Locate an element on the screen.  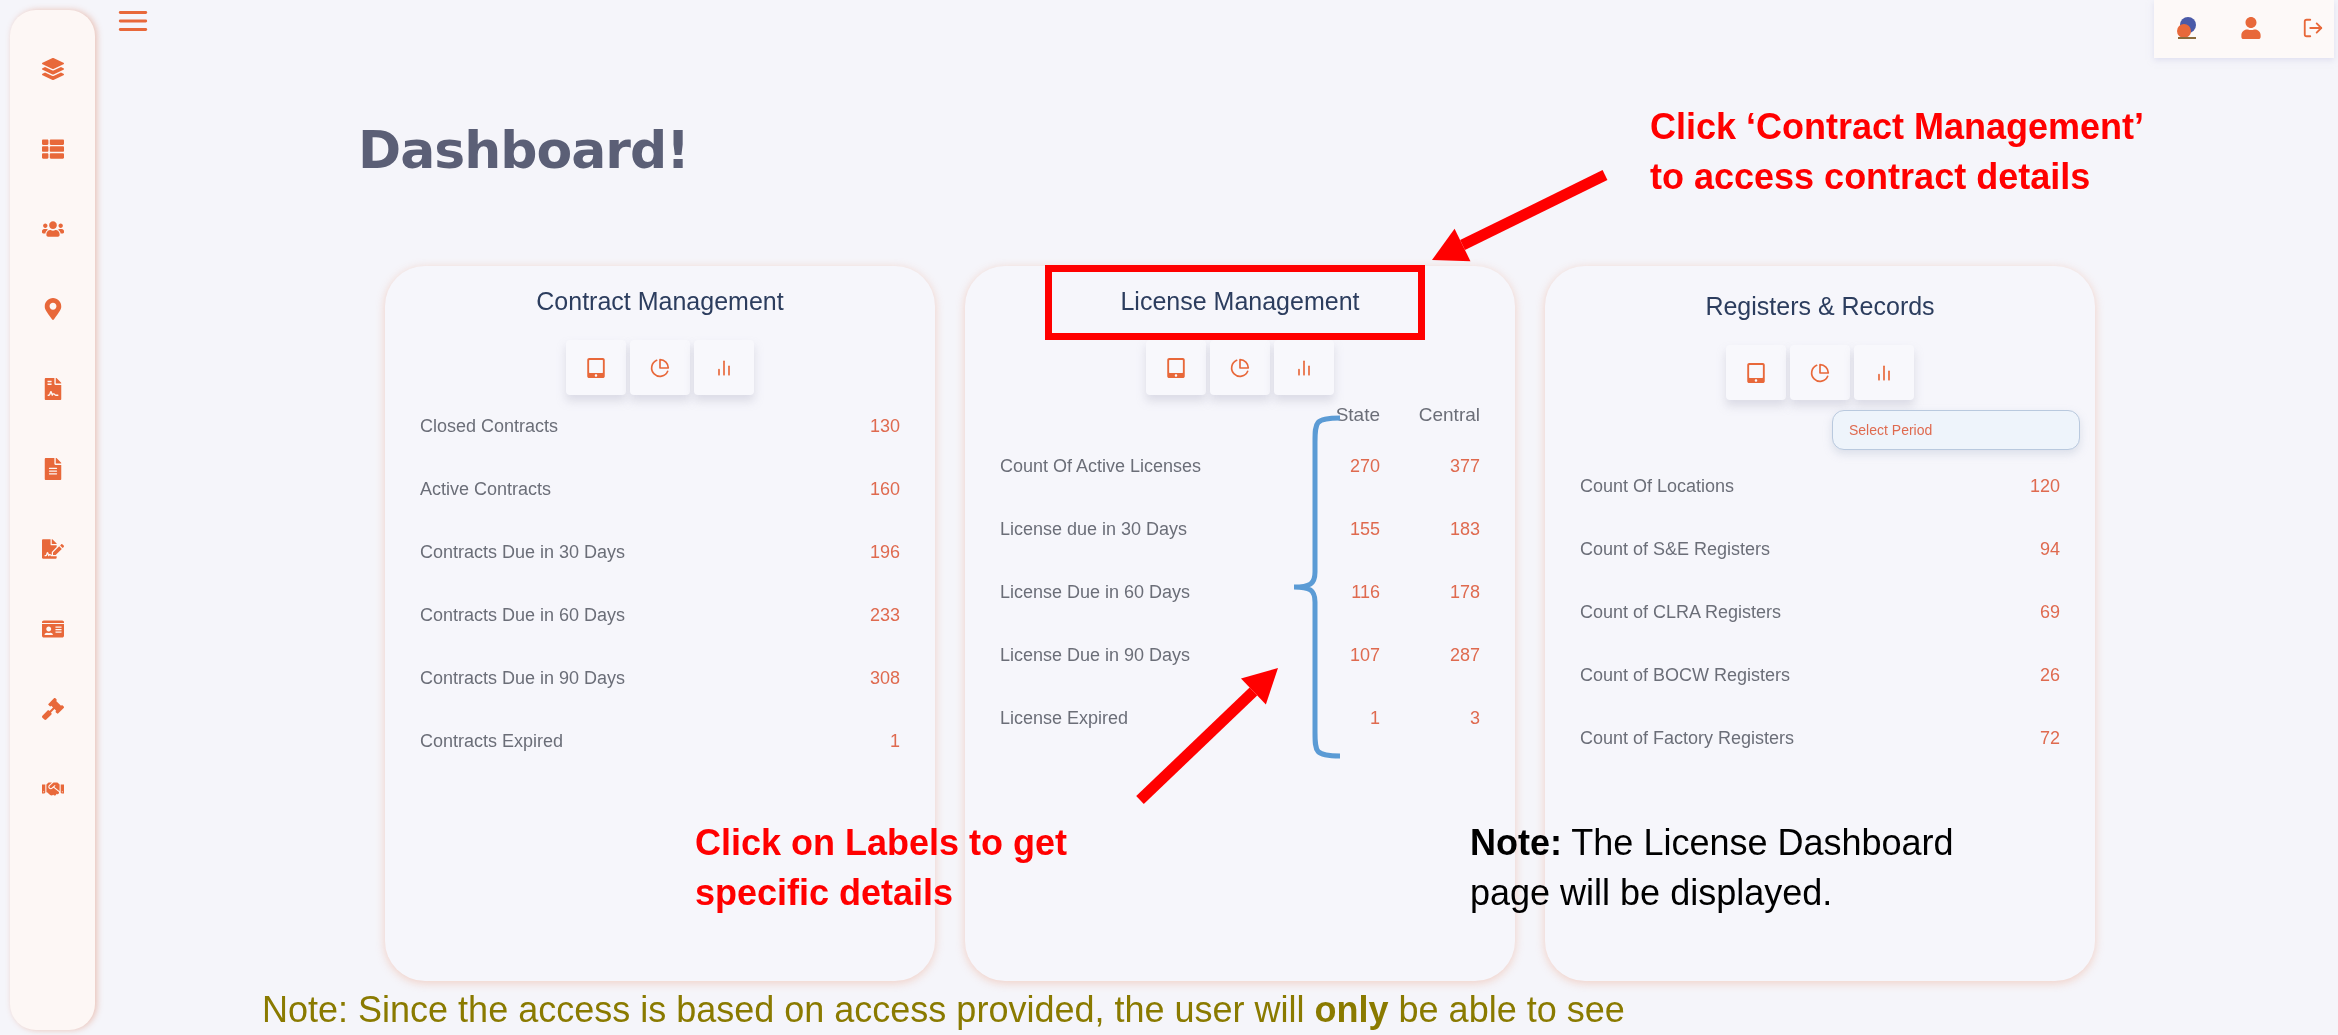
card-title: Contract Management is located at coordinates (660, 301).